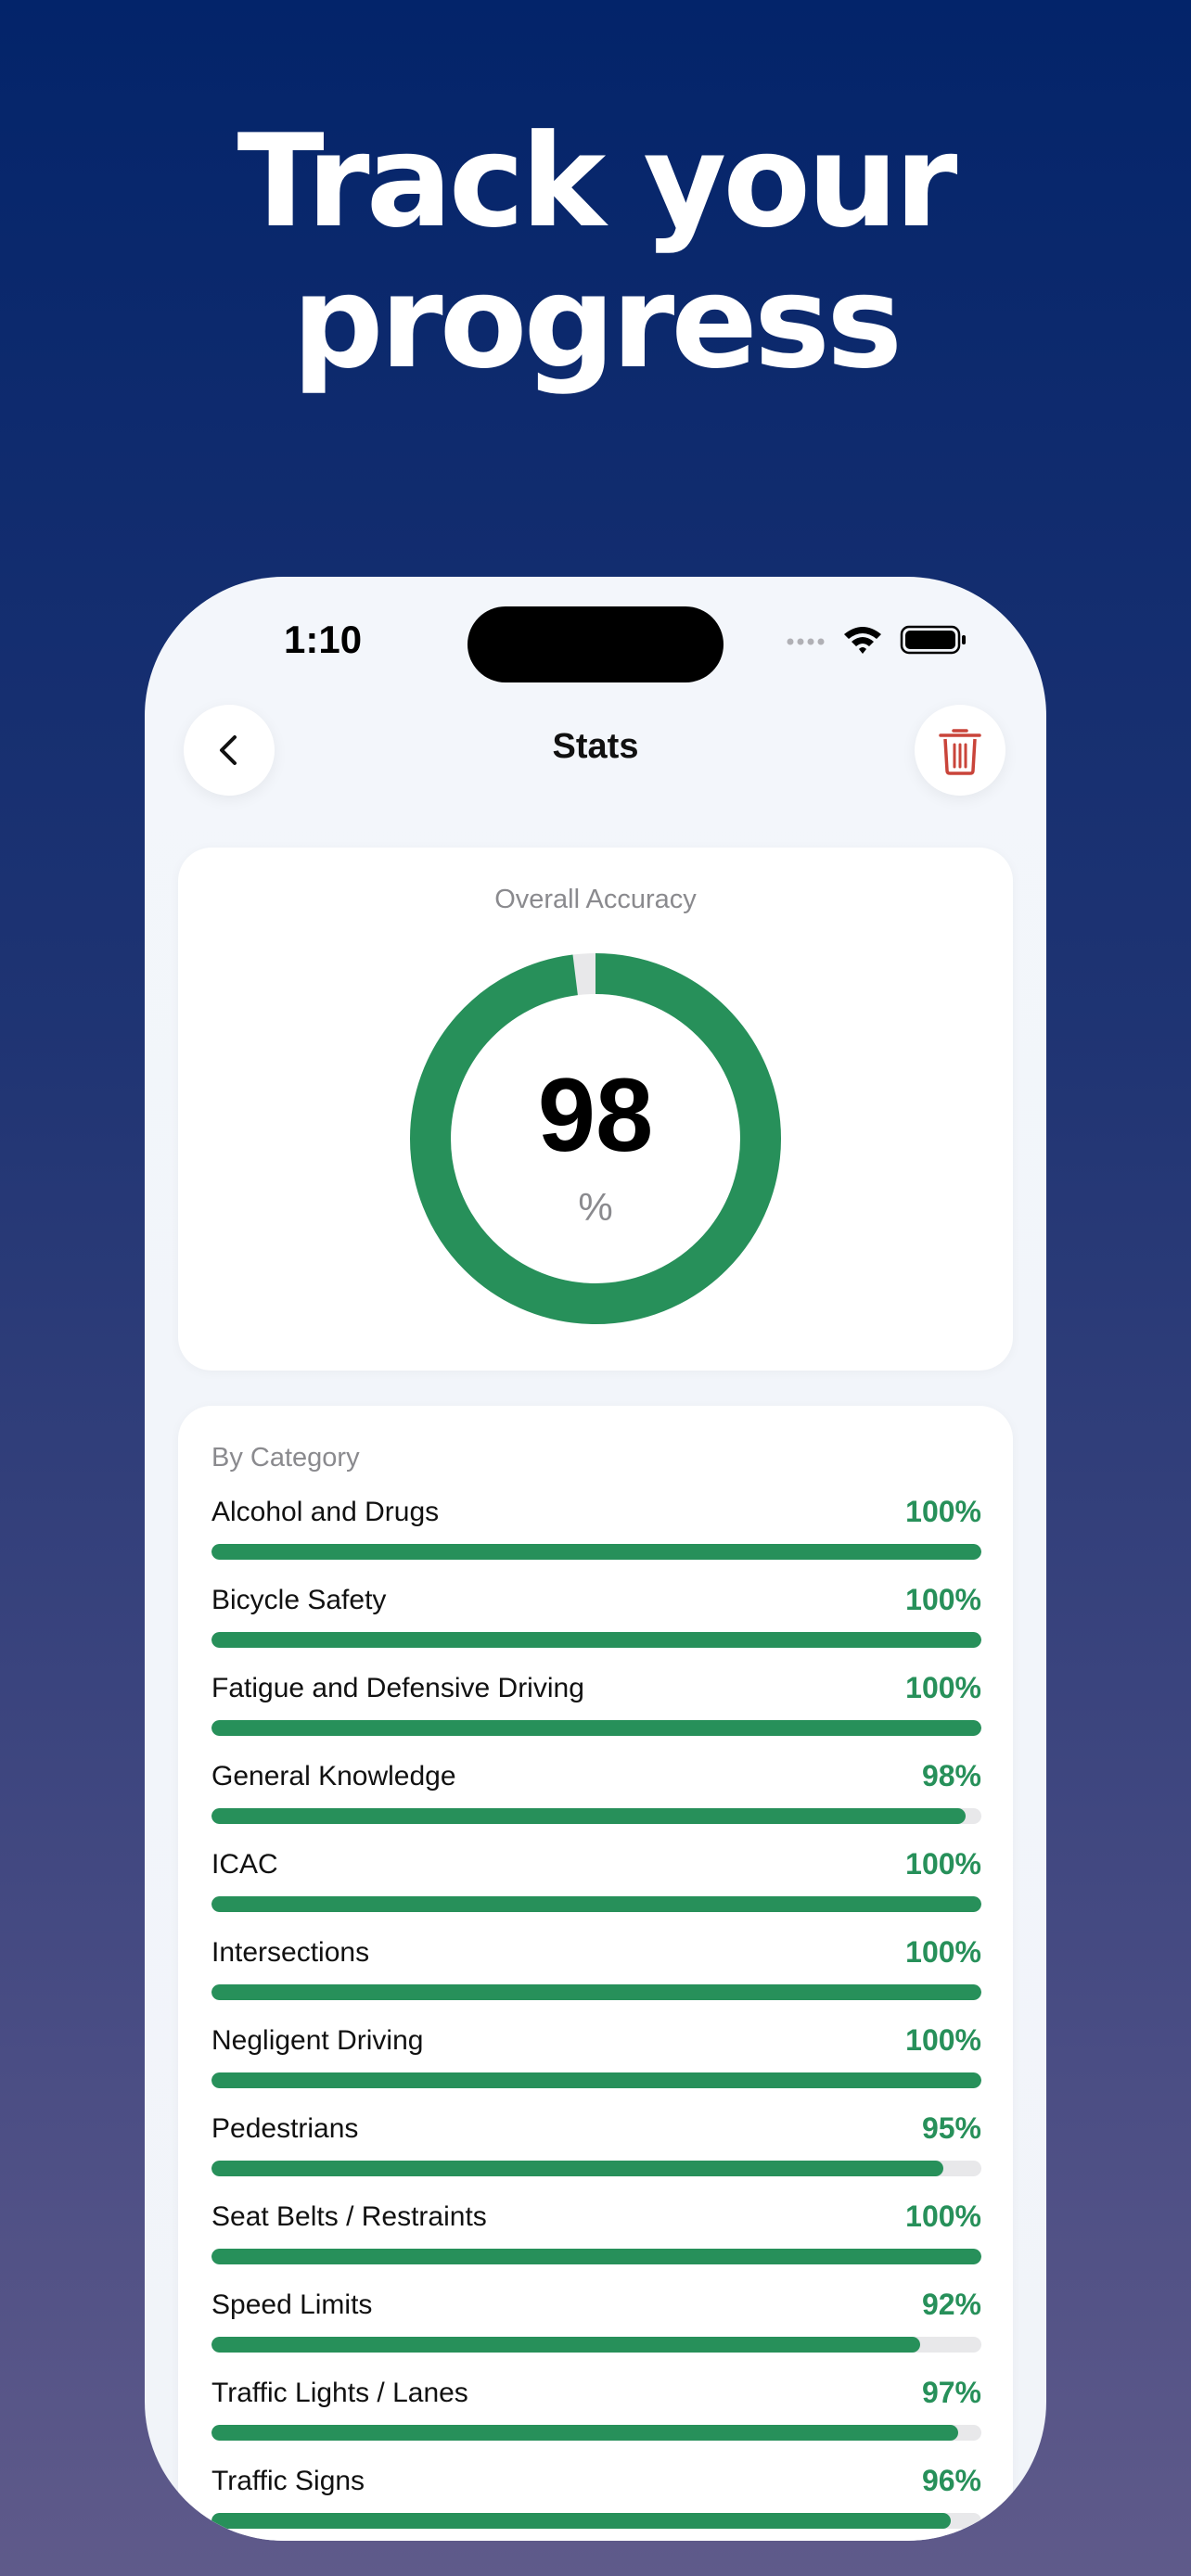 Image resolution: width=1191 pixels, height=2576 pixels. I want to click on wifi-icon, so click(862, 640).